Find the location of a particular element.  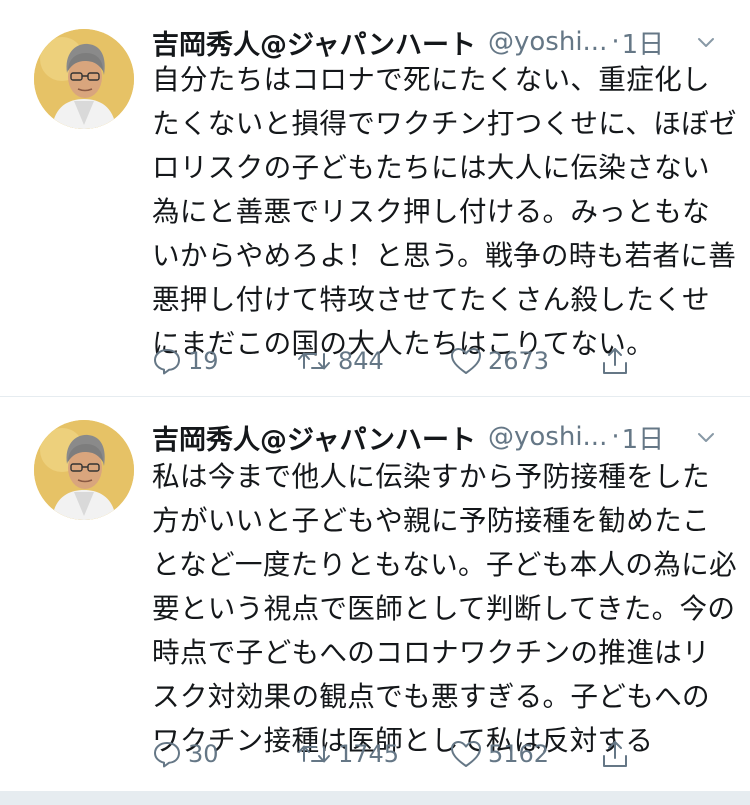

like-count: 5162 is located at coordinates (519, 754).